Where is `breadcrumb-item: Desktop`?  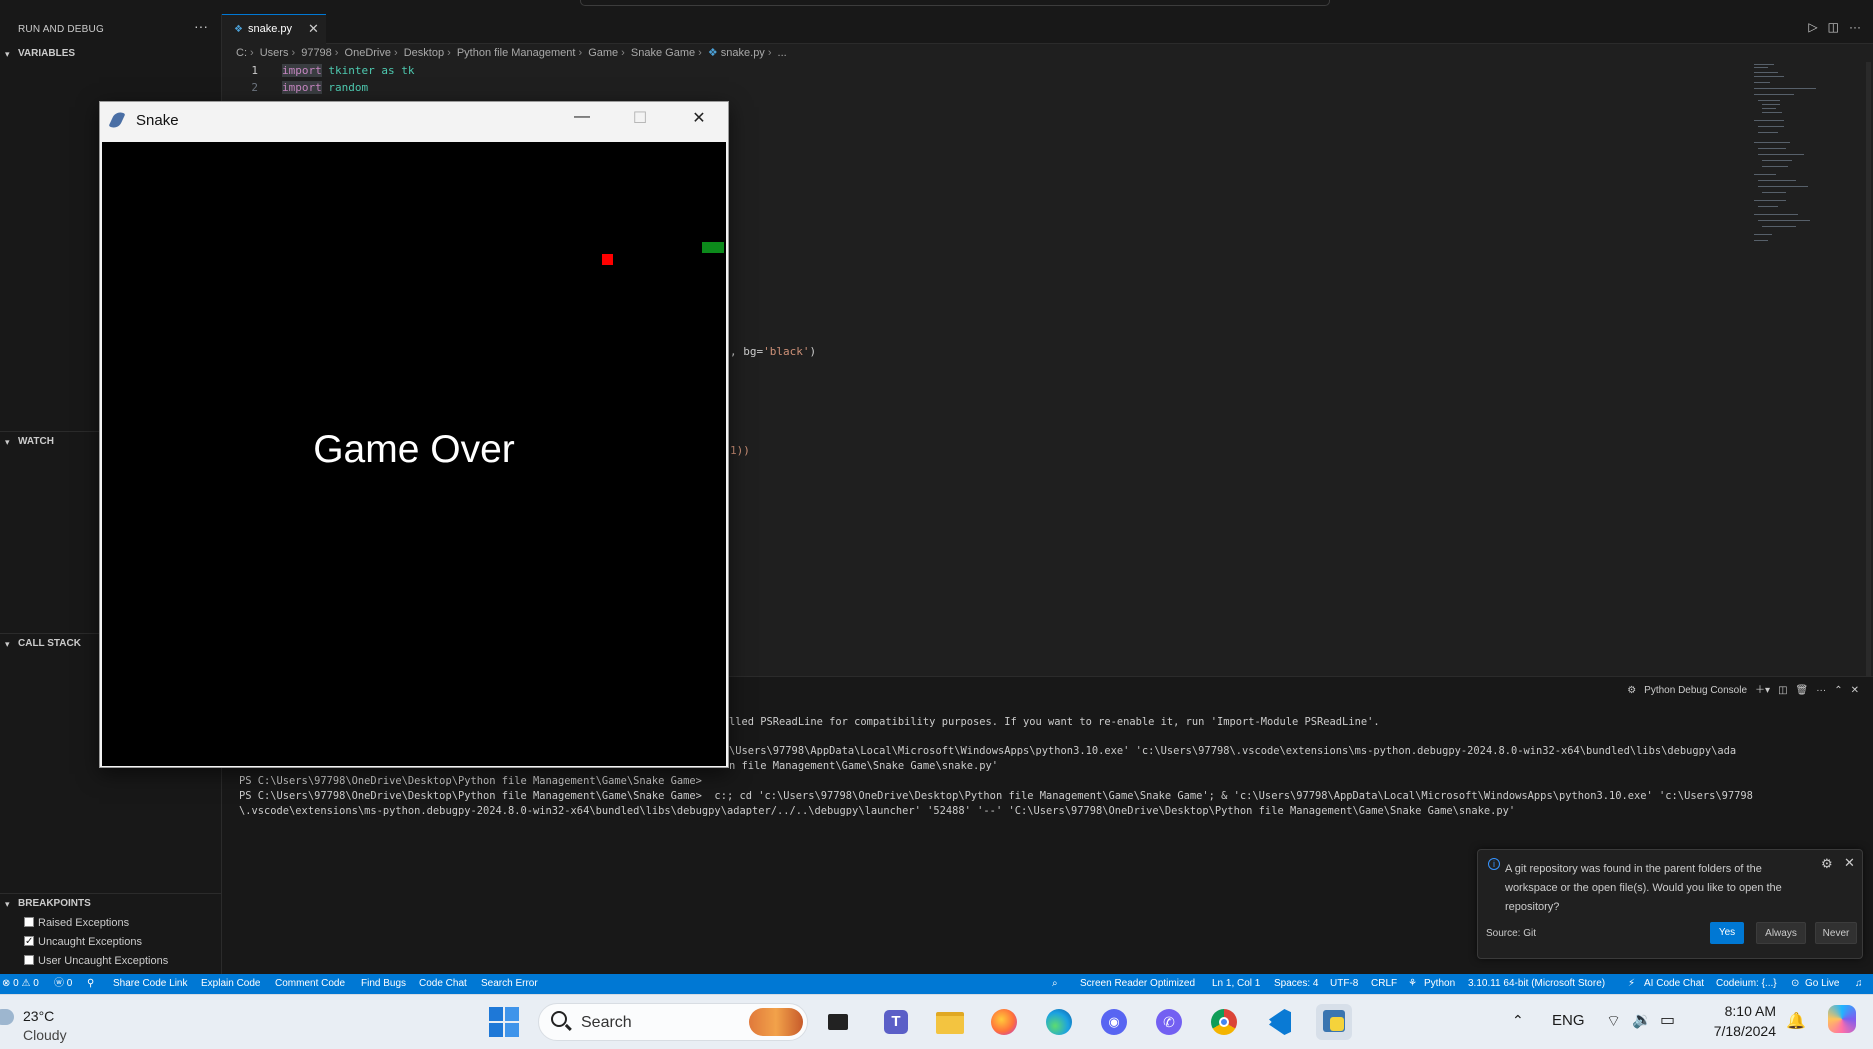
breadcrumb-item: Desktop is located at coordinates (424, 53).